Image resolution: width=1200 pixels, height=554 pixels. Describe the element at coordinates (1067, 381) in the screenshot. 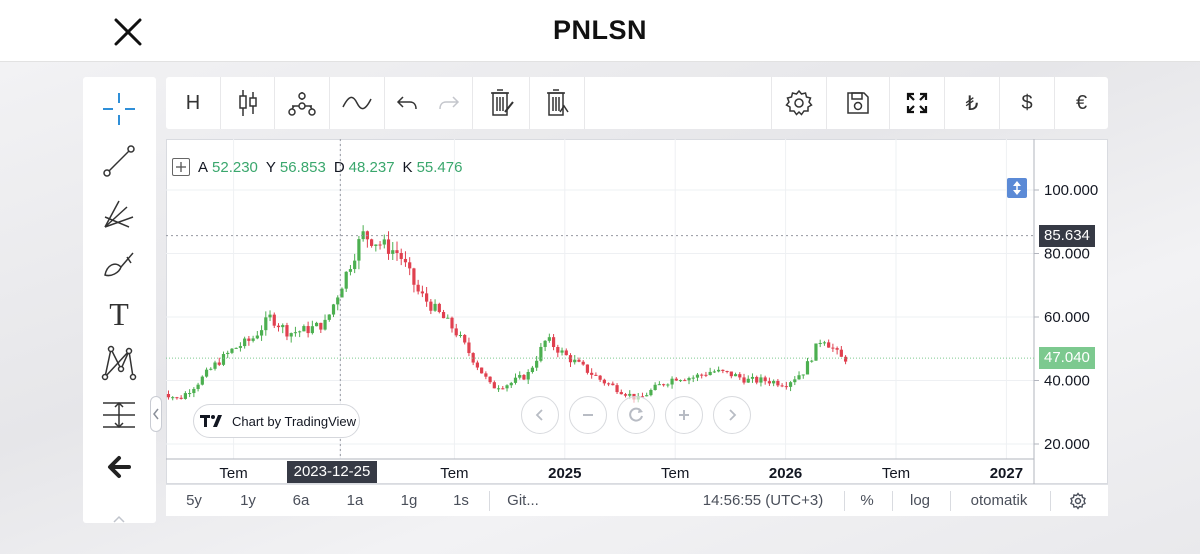

I see `y-tick-label: 40.000` at that location.